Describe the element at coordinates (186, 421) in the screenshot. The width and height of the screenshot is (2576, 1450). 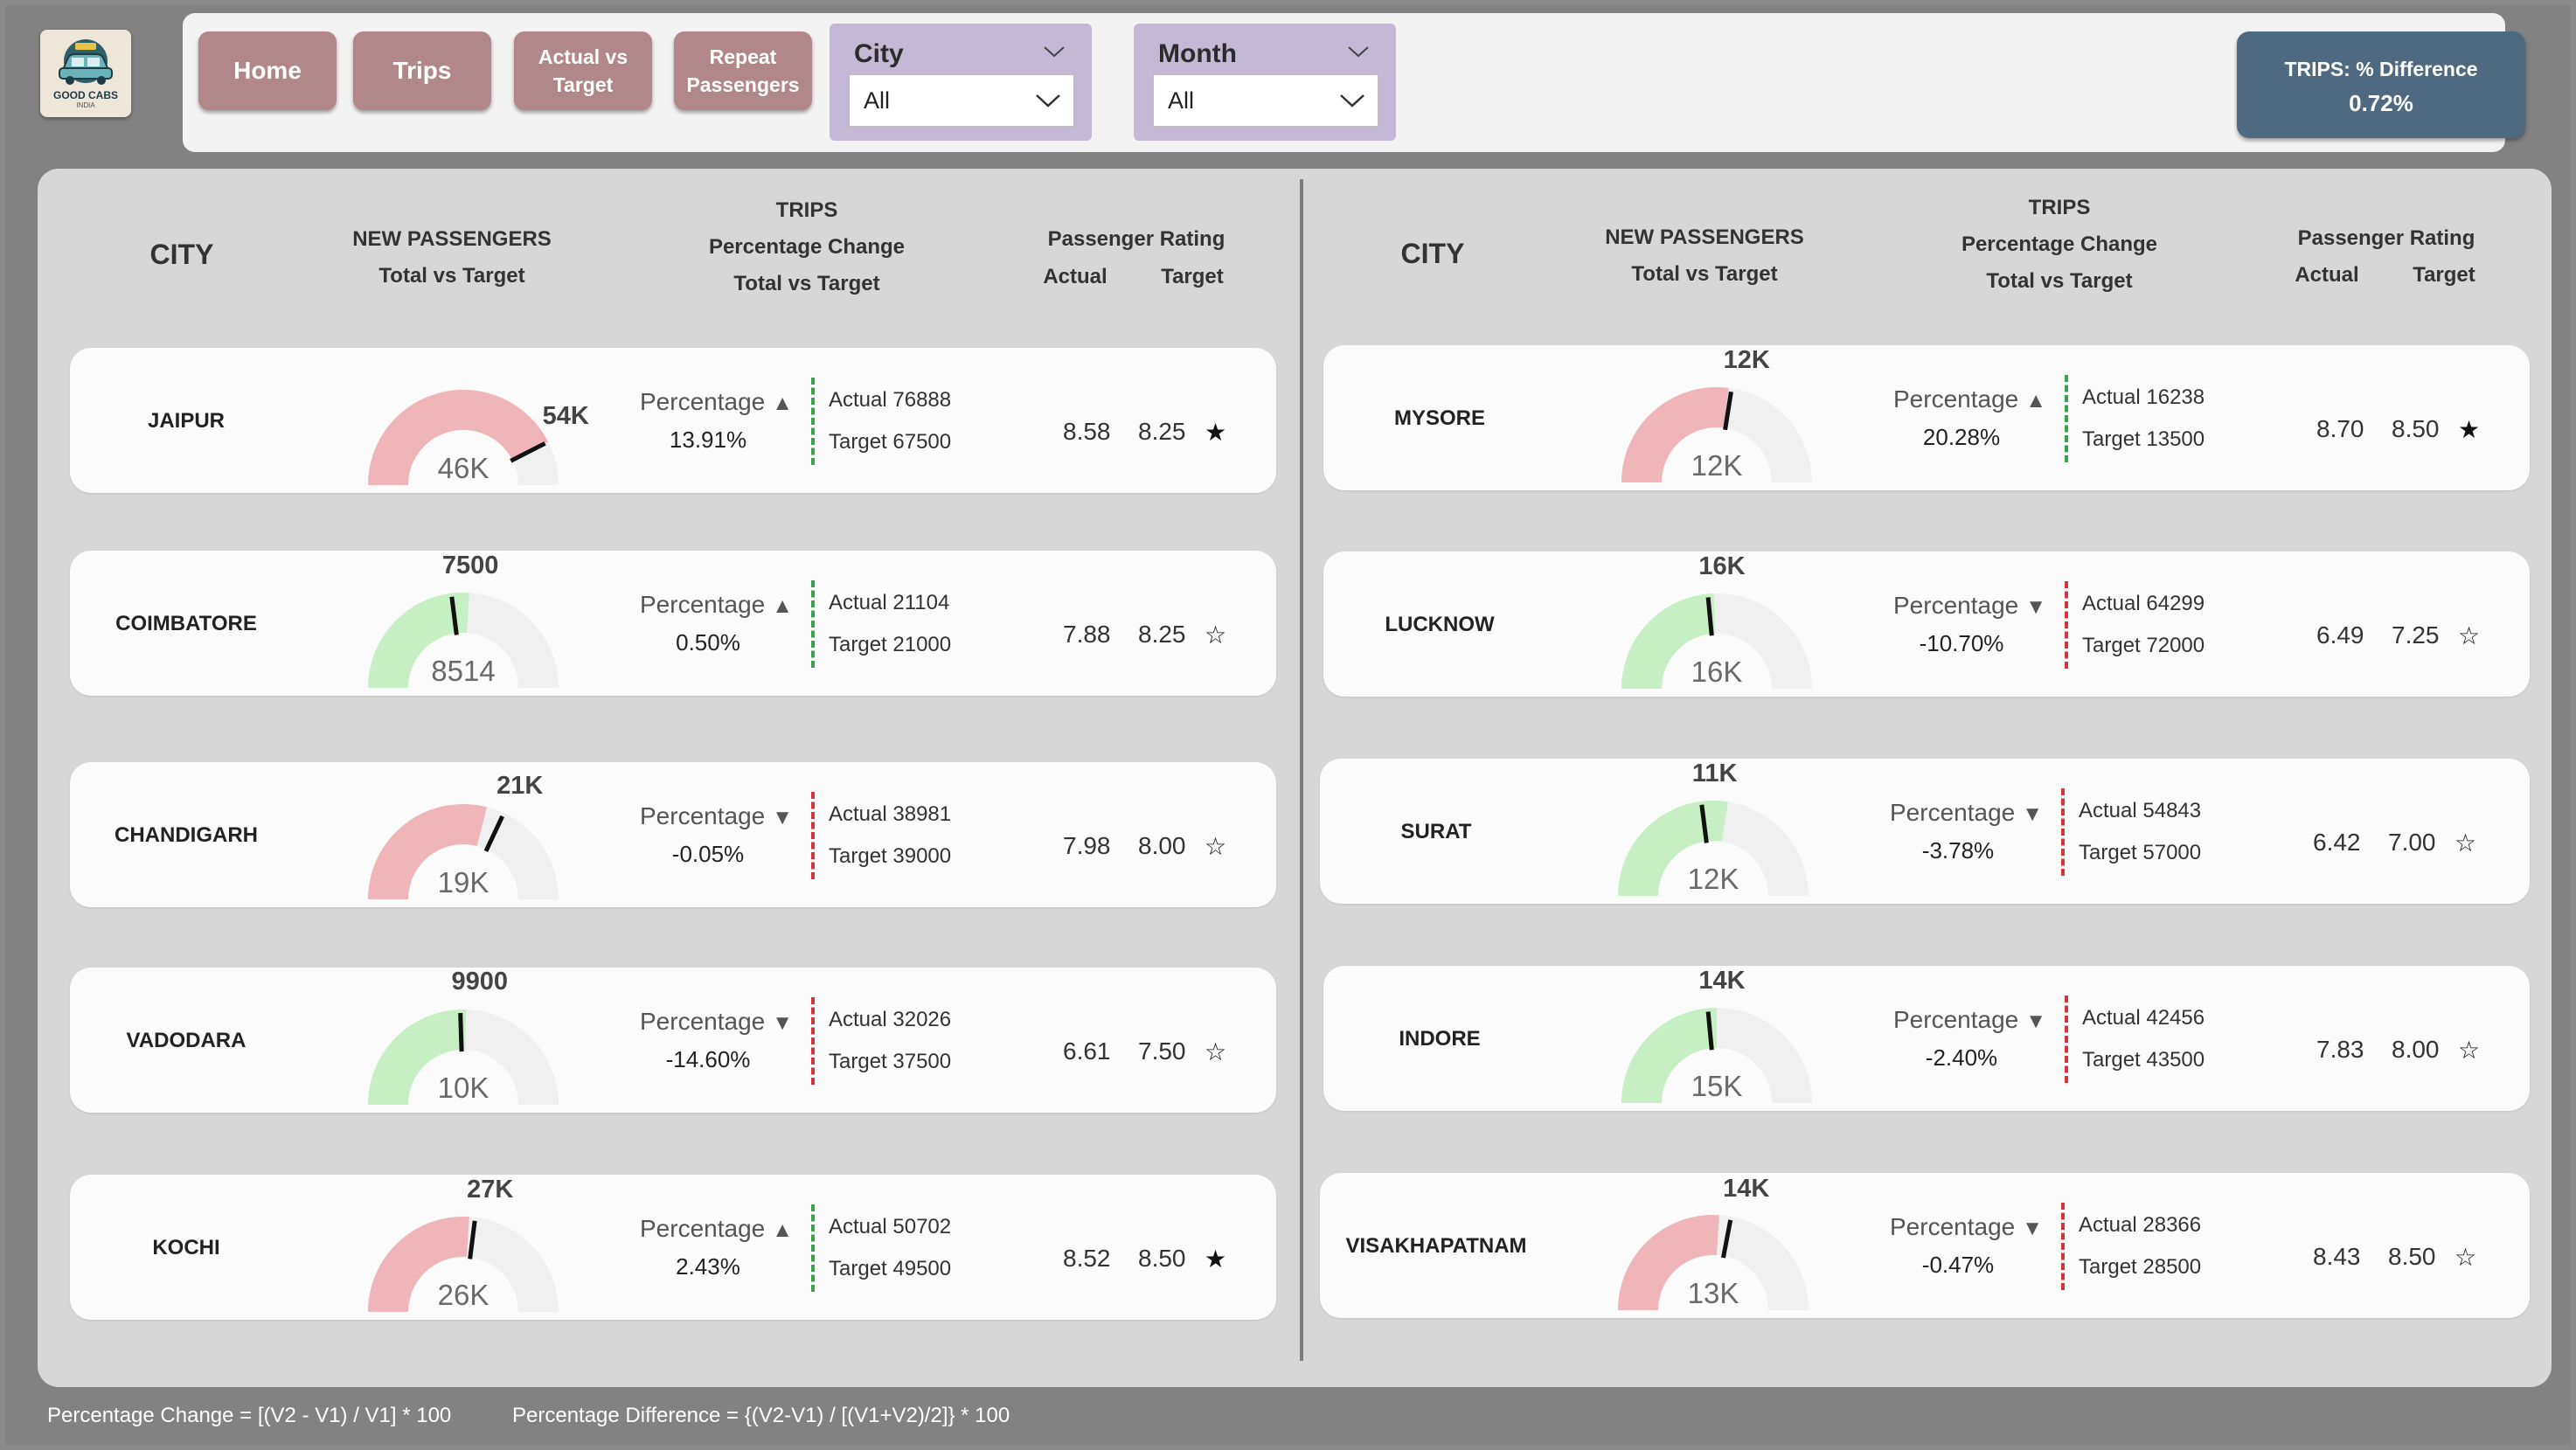
I see `city-name: JAIPUR` at that location.